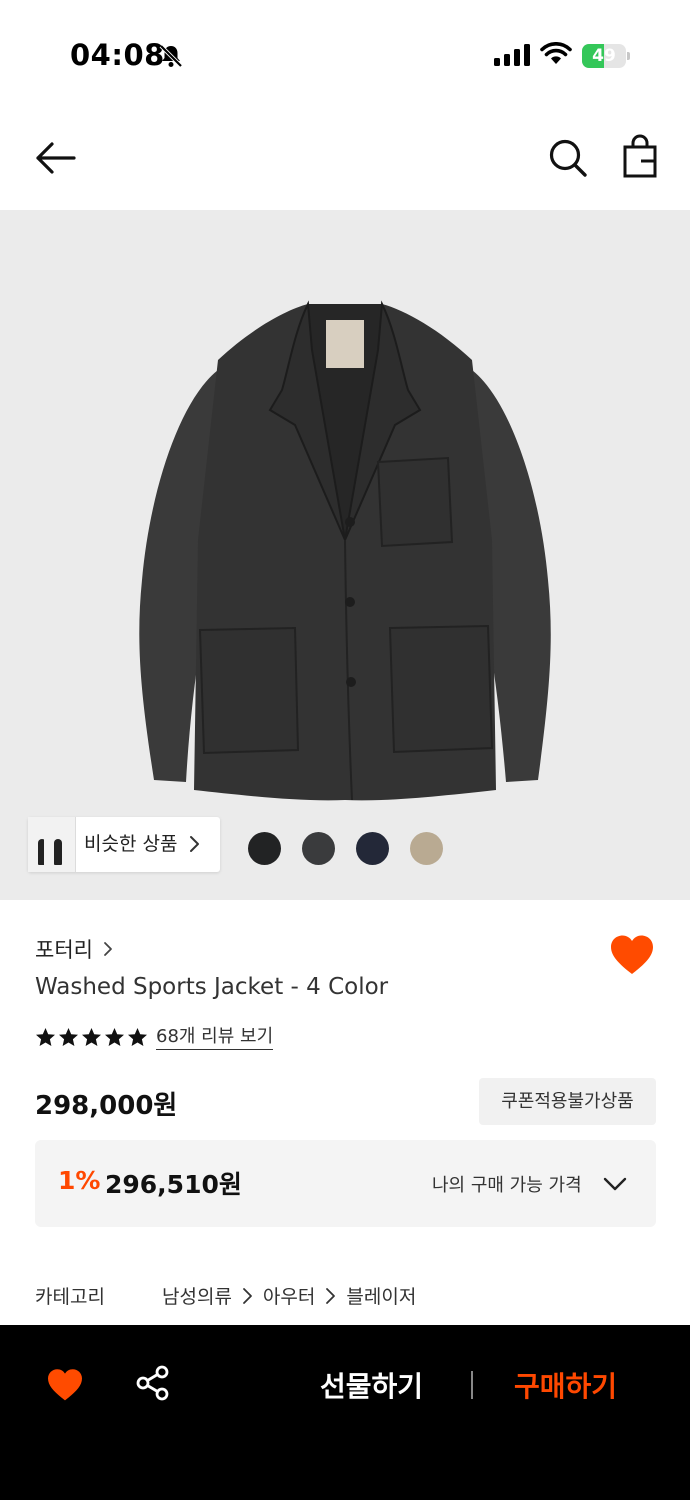 Image resolution: width=690 pixels, height=1500 pixels. What do you see at coordinates (615, 1184) in the screenshot?
I see `chevron-down-icon` at bounding box center [615, 1184].